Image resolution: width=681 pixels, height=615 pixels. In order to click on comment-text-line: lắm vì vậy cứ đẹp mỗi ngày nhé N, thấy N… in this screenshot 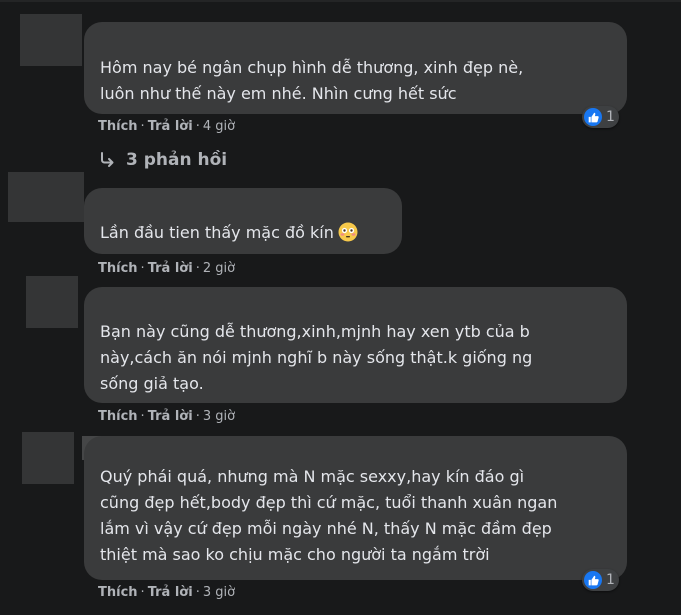, I will do `click(326, 528)`.